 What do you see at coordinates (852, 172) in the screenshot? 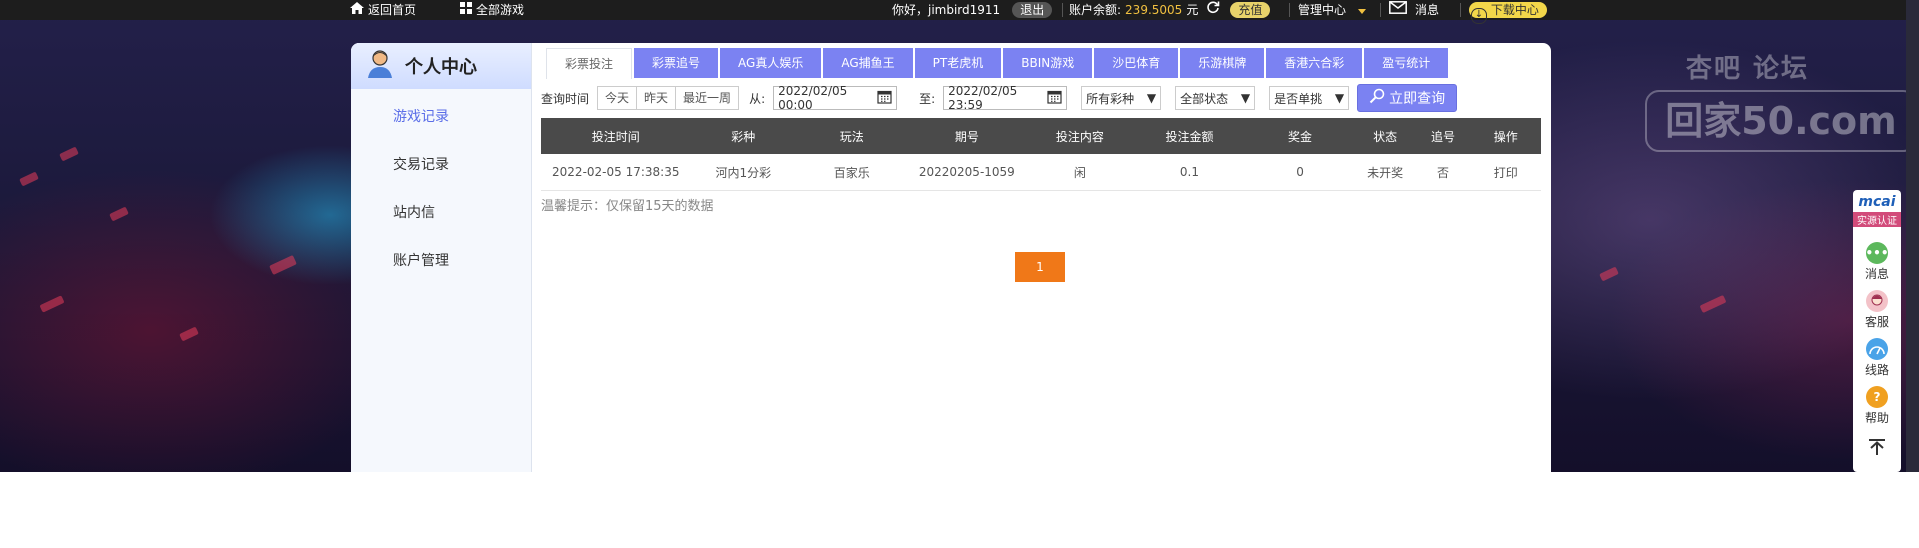
I see `play-type-cell: 百家乐` at bounding box center [852, 172].